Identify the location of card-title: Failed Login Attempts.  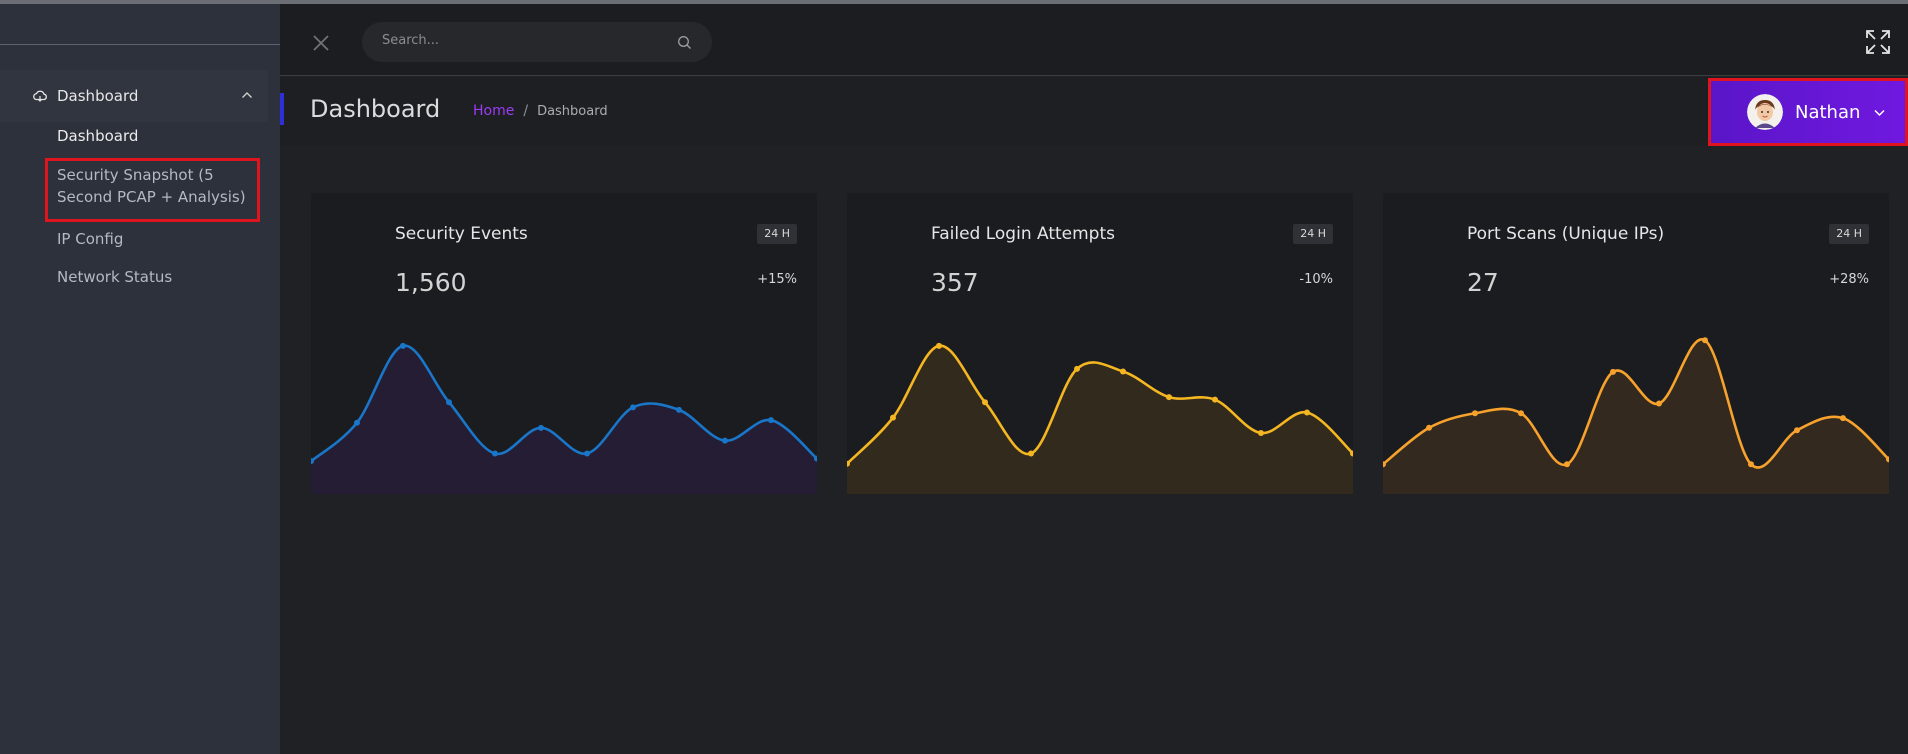
(1023, 234).